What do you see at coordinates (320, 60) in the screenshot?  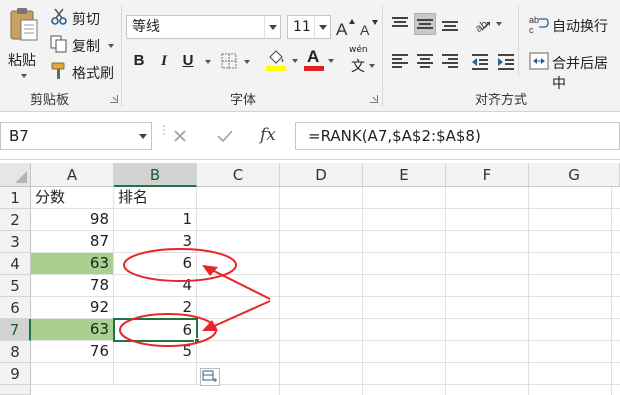 I see `font-color-button: A` at bounding box center [320, 60].